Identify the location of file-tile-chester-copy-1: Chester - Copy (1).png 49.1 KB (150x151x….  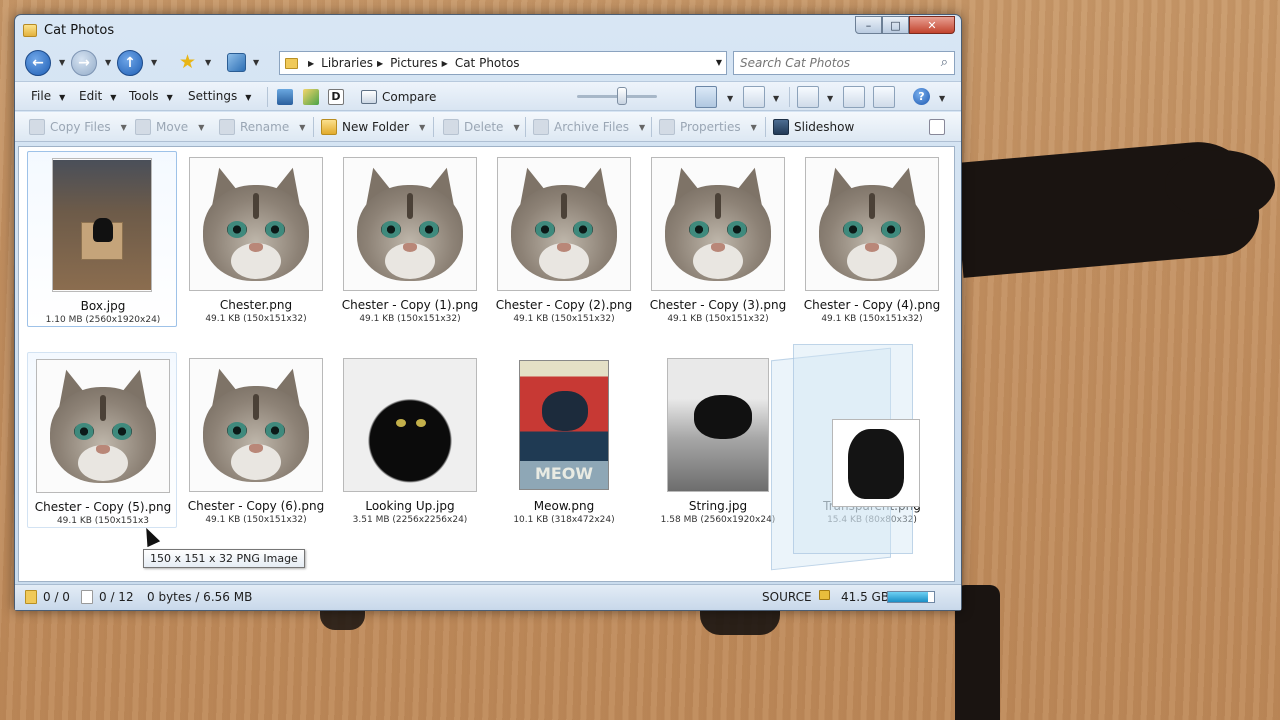
(410, 239).